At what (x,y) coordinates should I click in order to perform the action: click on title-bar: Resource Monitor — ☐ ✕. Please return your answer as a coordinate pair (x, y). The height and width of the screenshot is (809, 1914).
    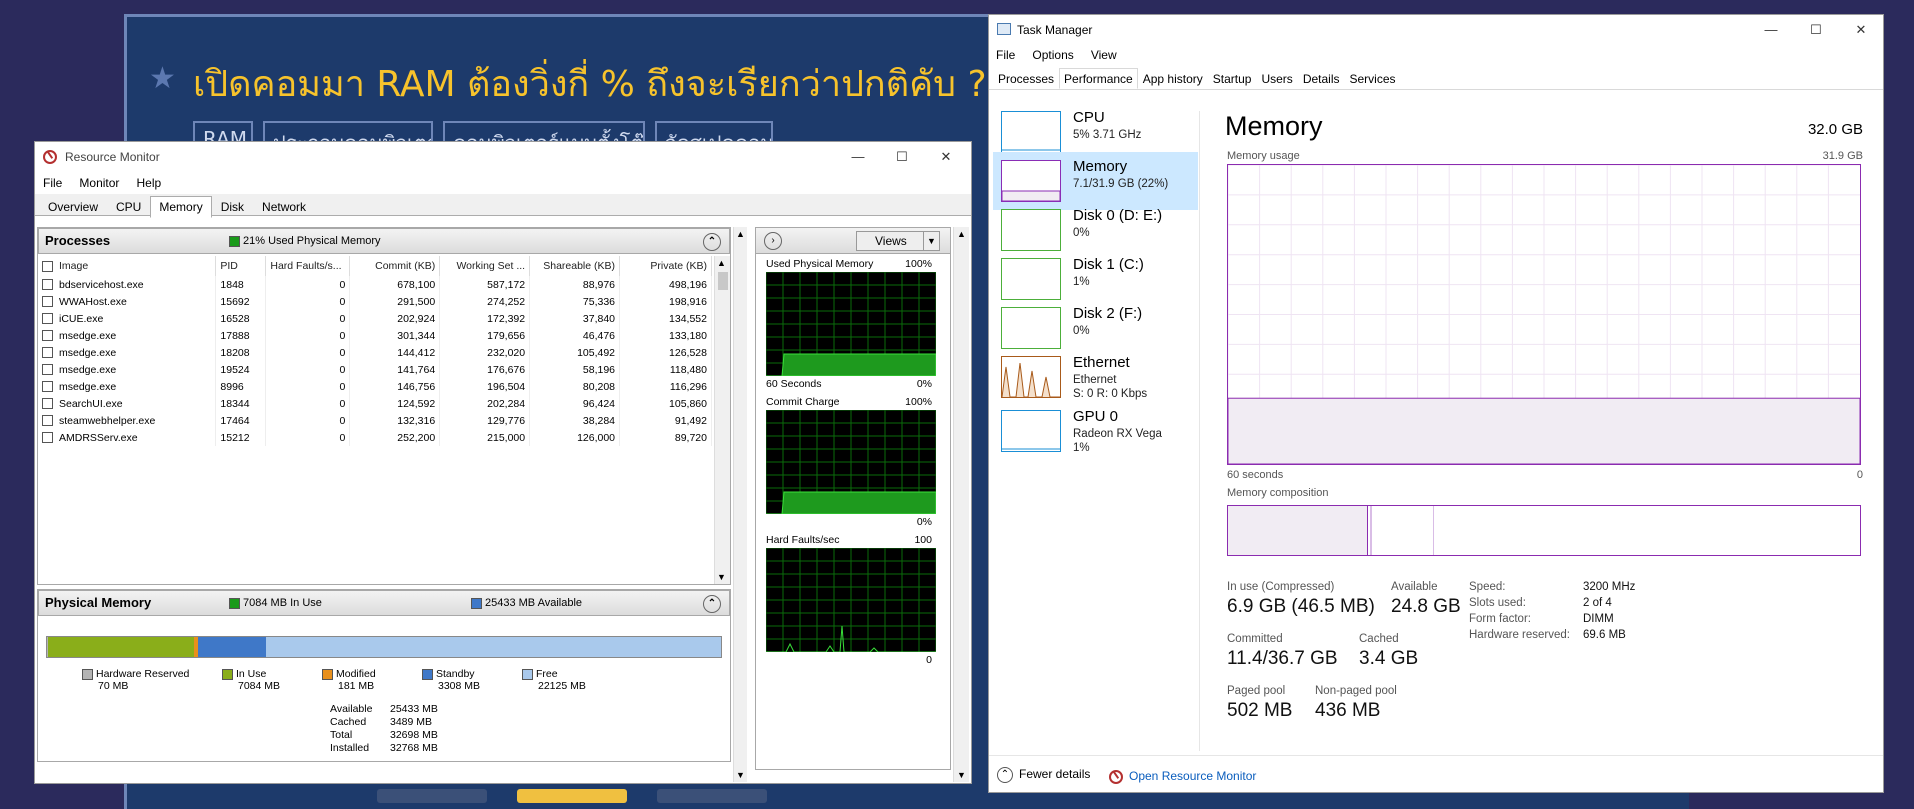
    Looking at the image, I should click on (503, 157).